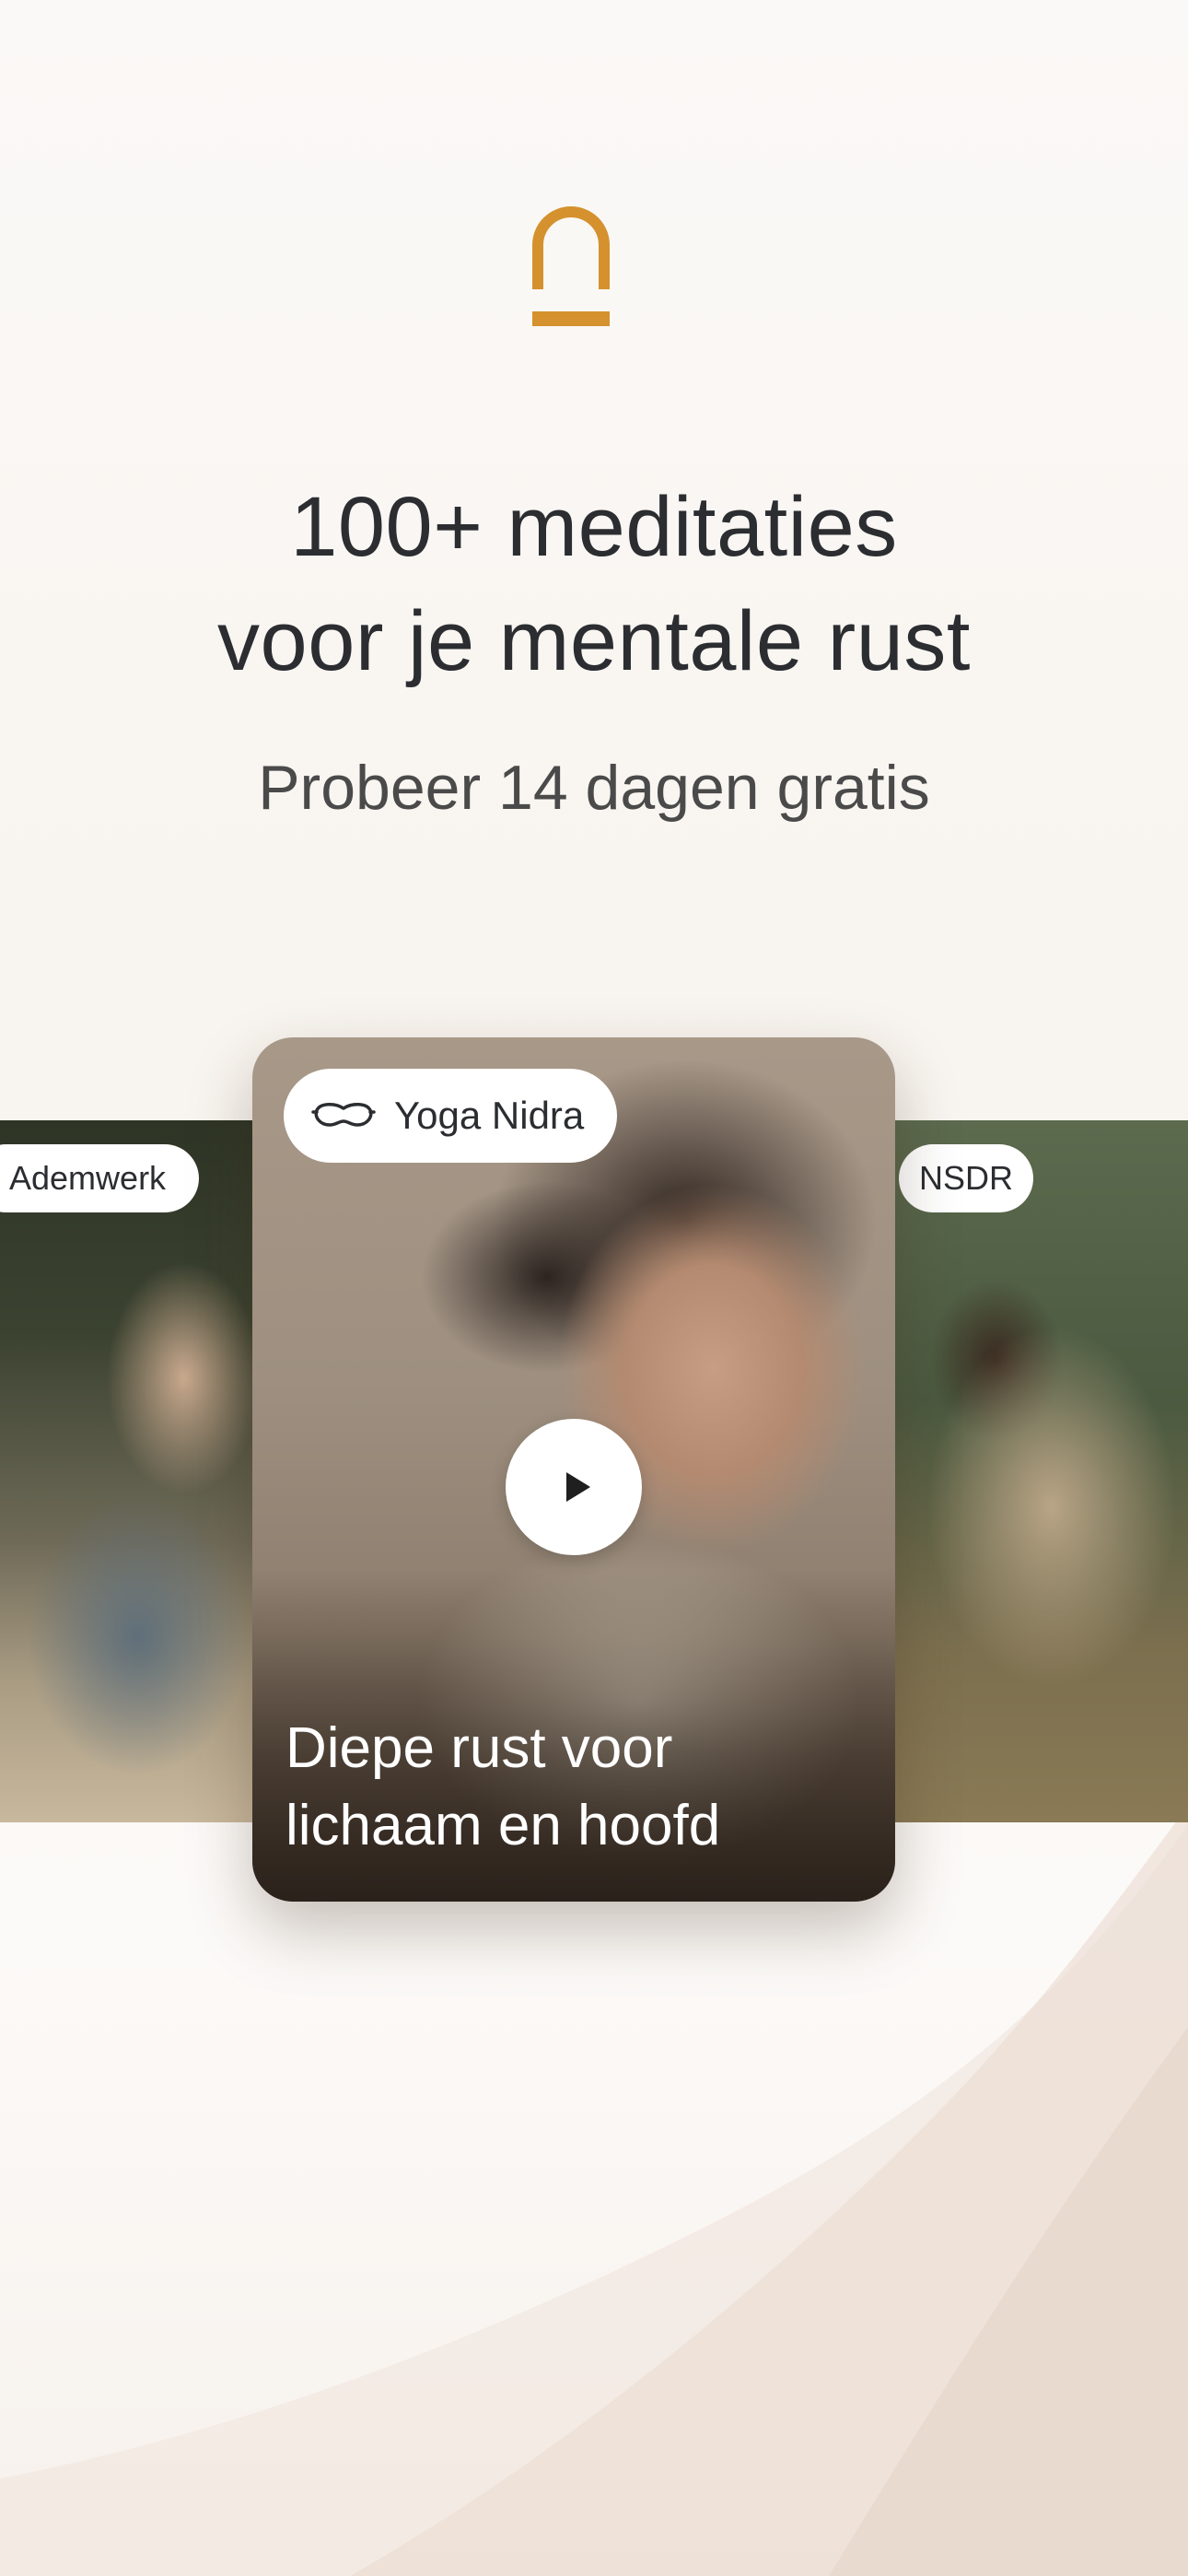 The height and width of the screenshot is (2576, 1188). Describe the element at coordinates (570, 1787) in the screenshot. I see `card-title: Diepe rust voor lichaam en hoofd` at that location.